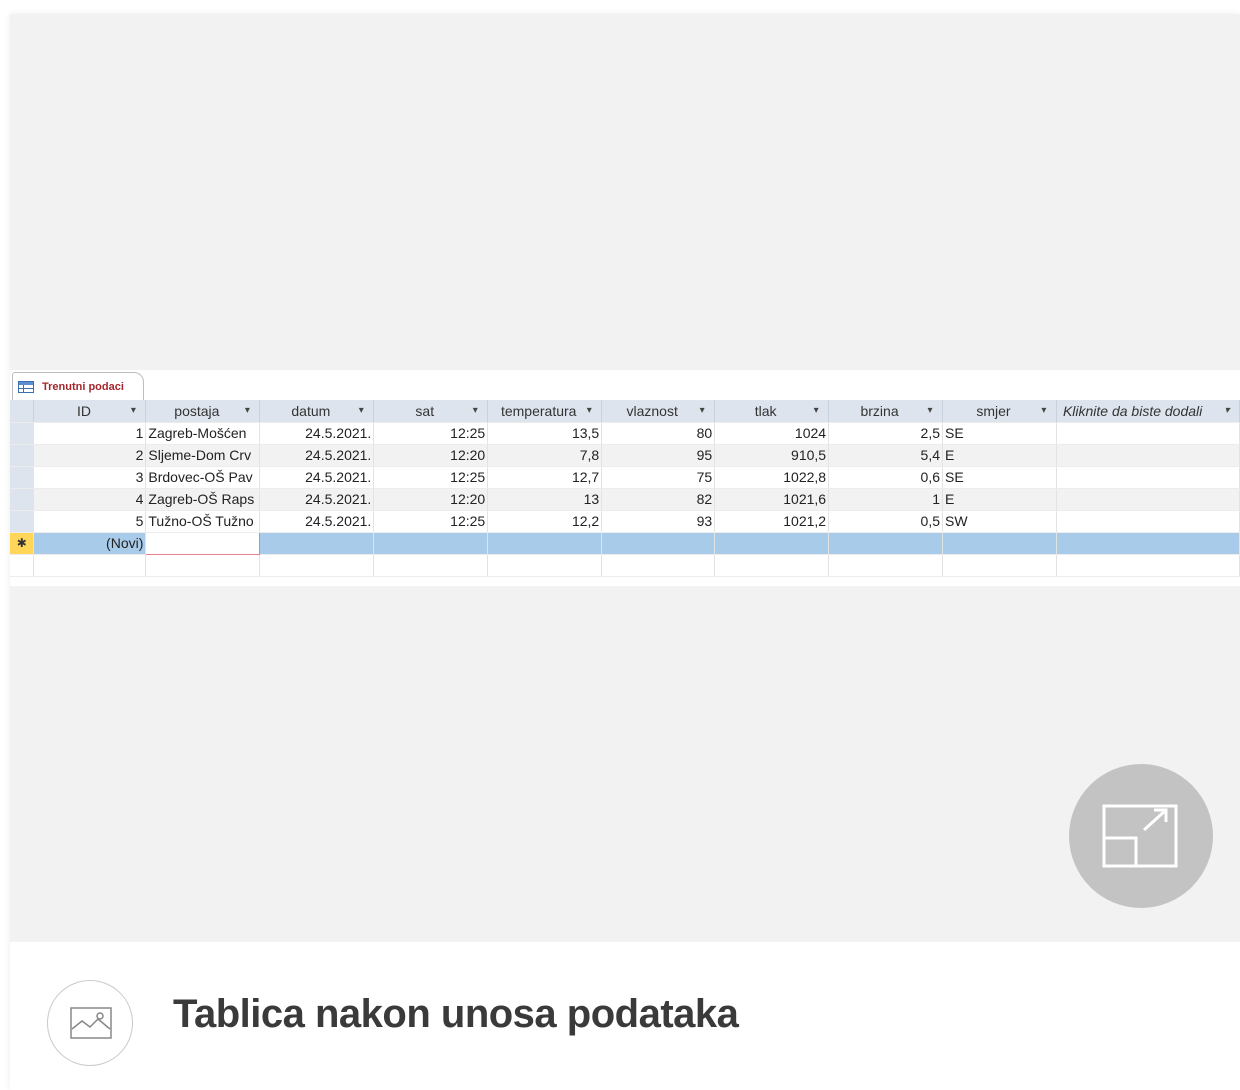 Image resolution: width=1240 pixels, height=1090 pixels. Describe the element at coordinates (999, 543) in the screenshot. I see `cell-smjer` at that location.